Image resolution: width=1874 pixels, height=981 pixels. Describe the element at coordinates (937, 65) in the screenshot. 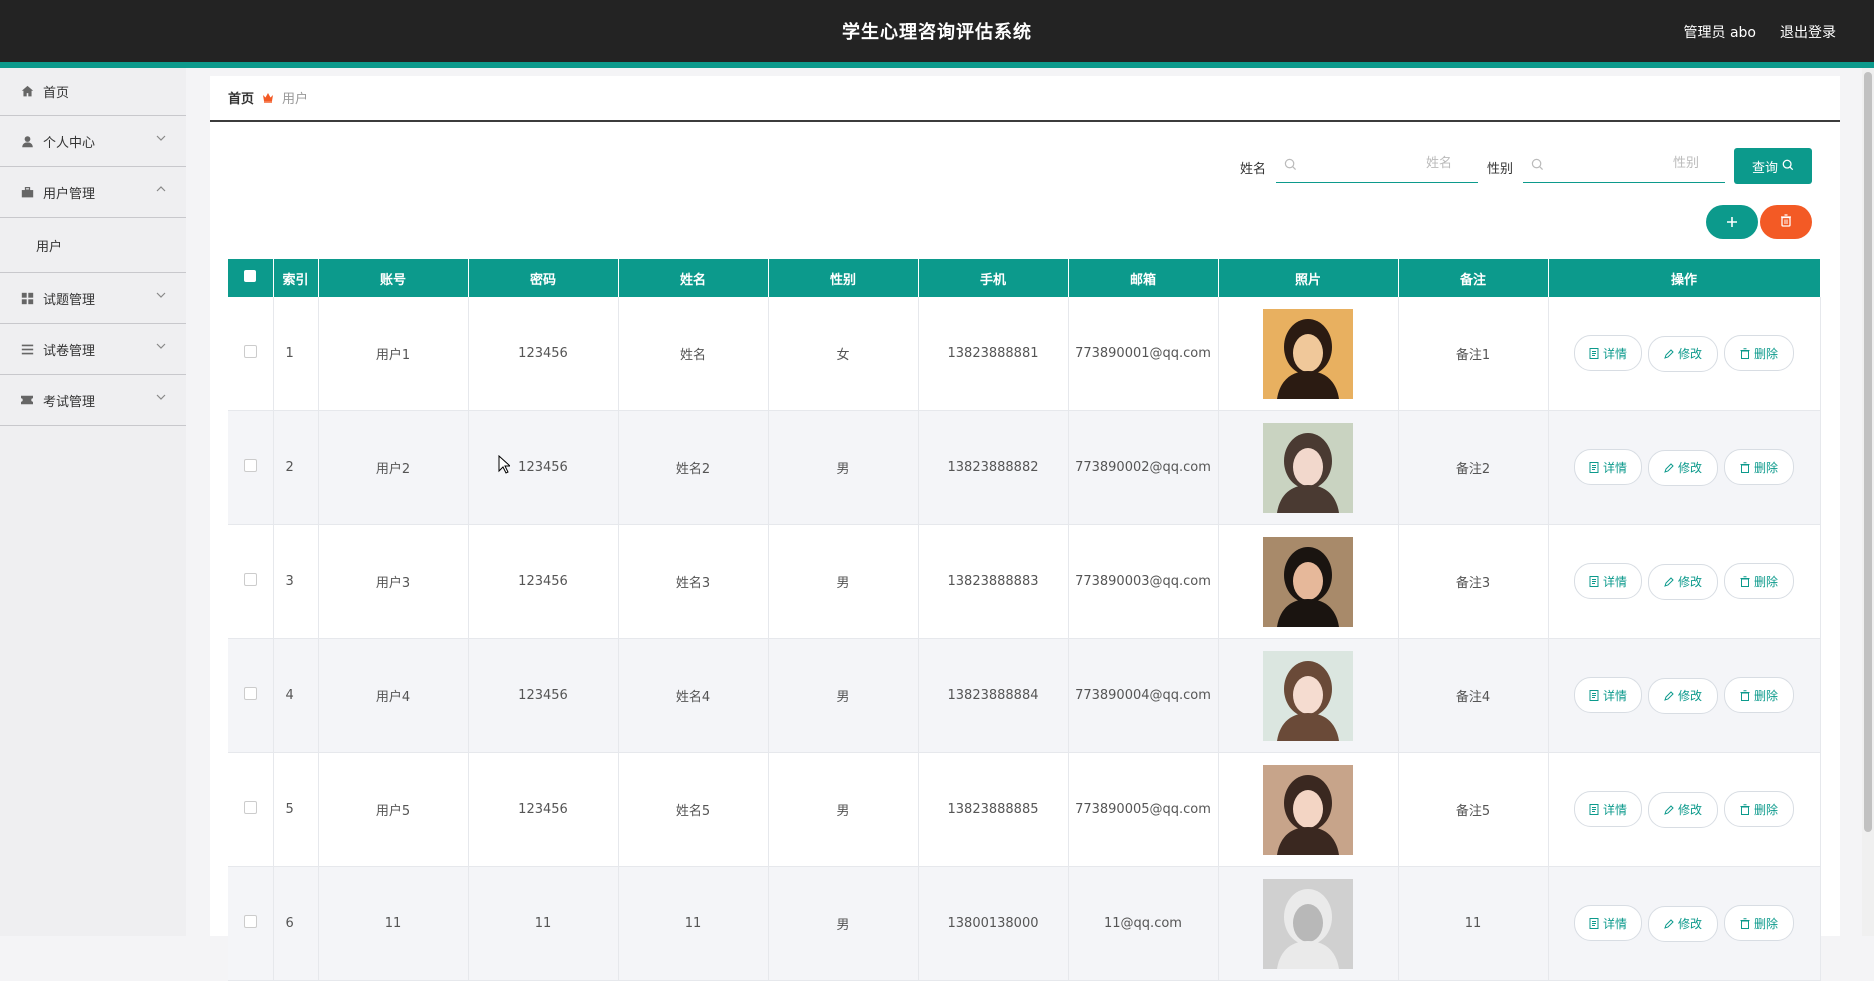

I see `header-accent-stripe` at that location.